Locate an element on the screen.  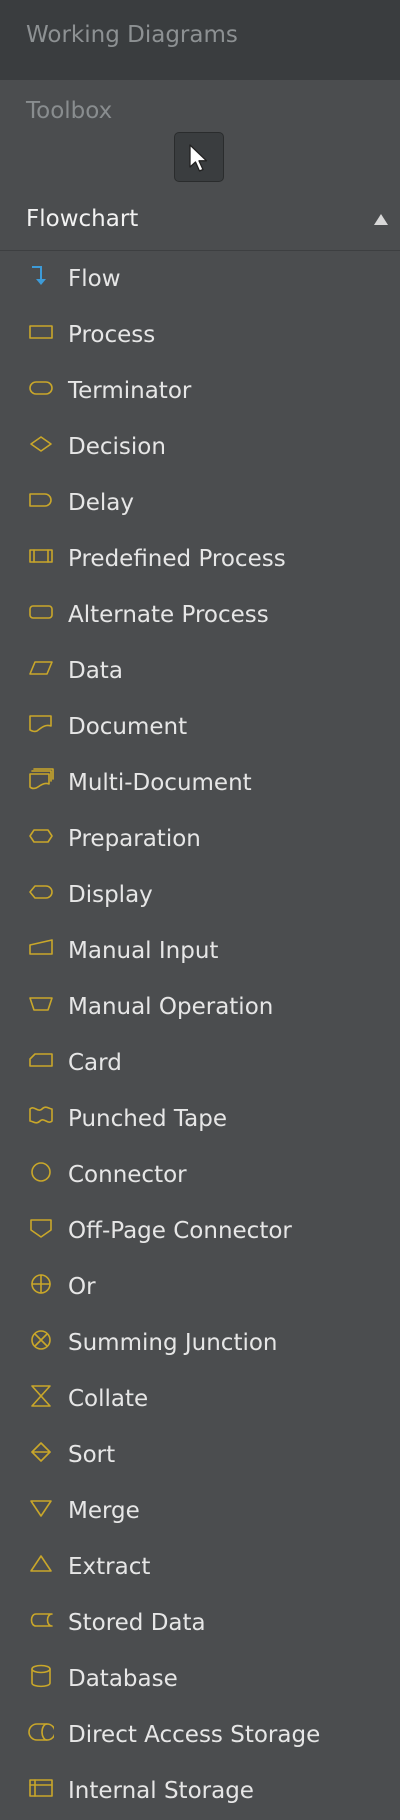
database-cylinder-icon is located at coordinates (41, 1676).